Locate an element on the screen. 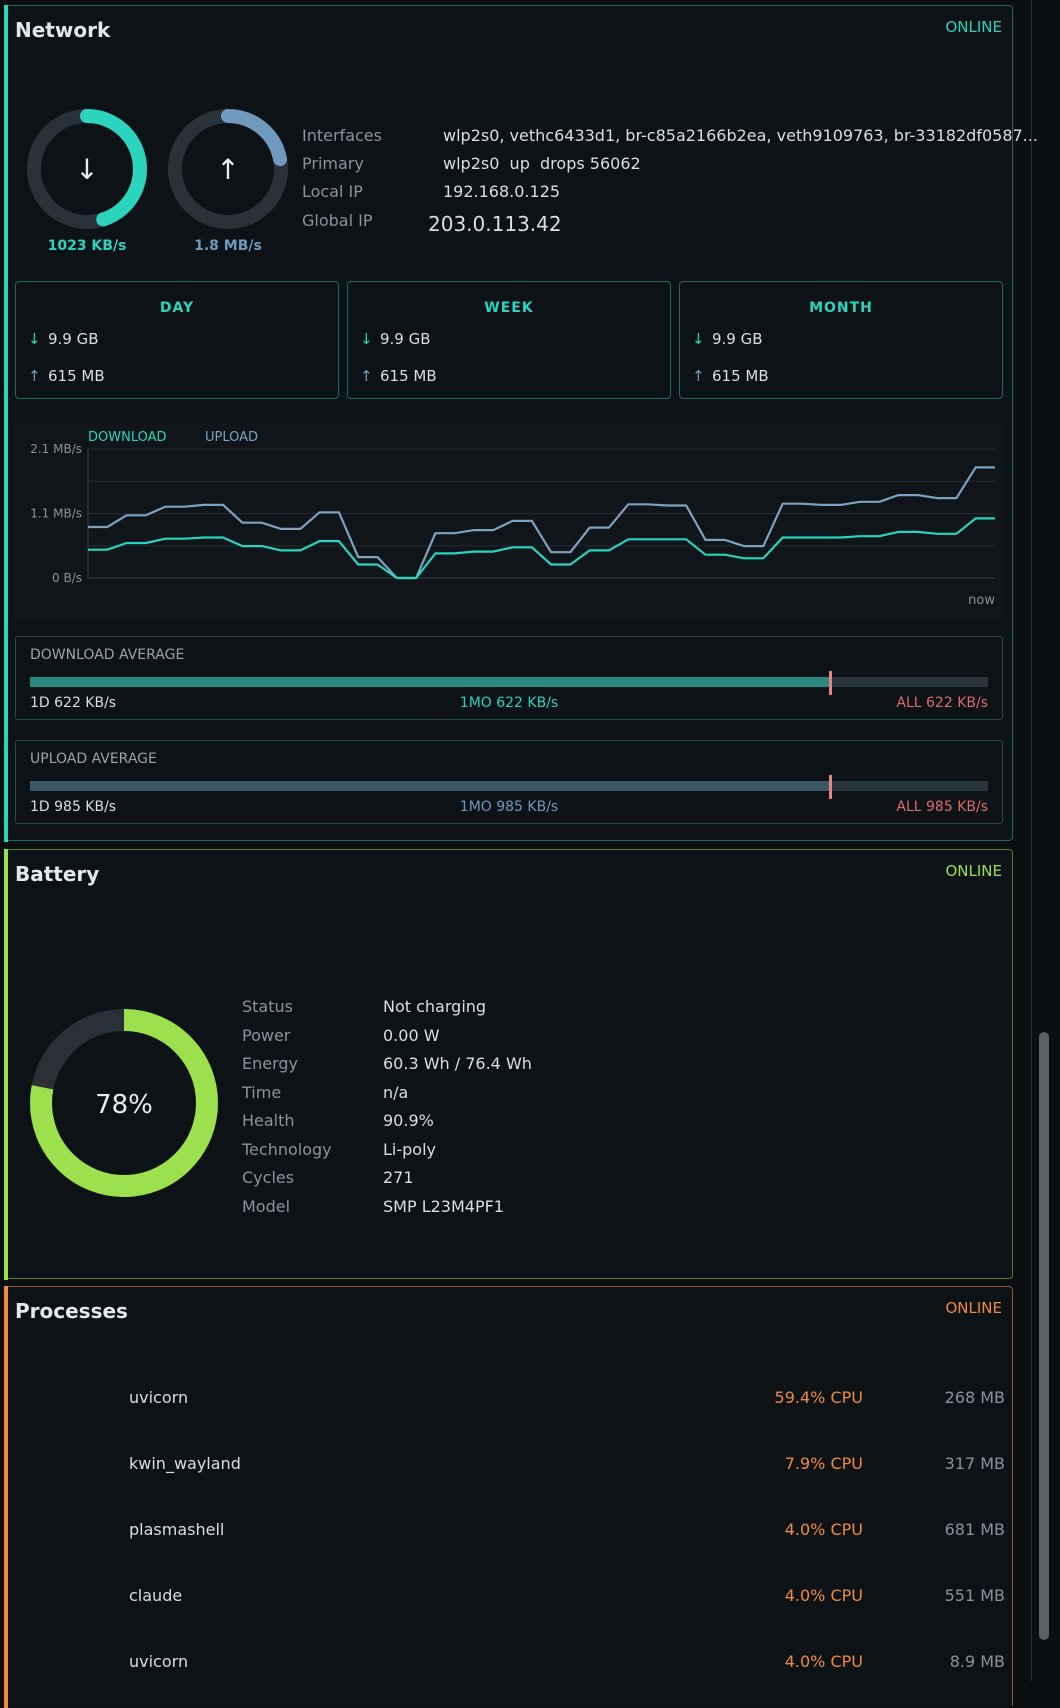 This screenshot has height=1708, width=1060. process-row: kwin_wayland 7.9% CPU 317 MB is located at coordinates (510, 1466).